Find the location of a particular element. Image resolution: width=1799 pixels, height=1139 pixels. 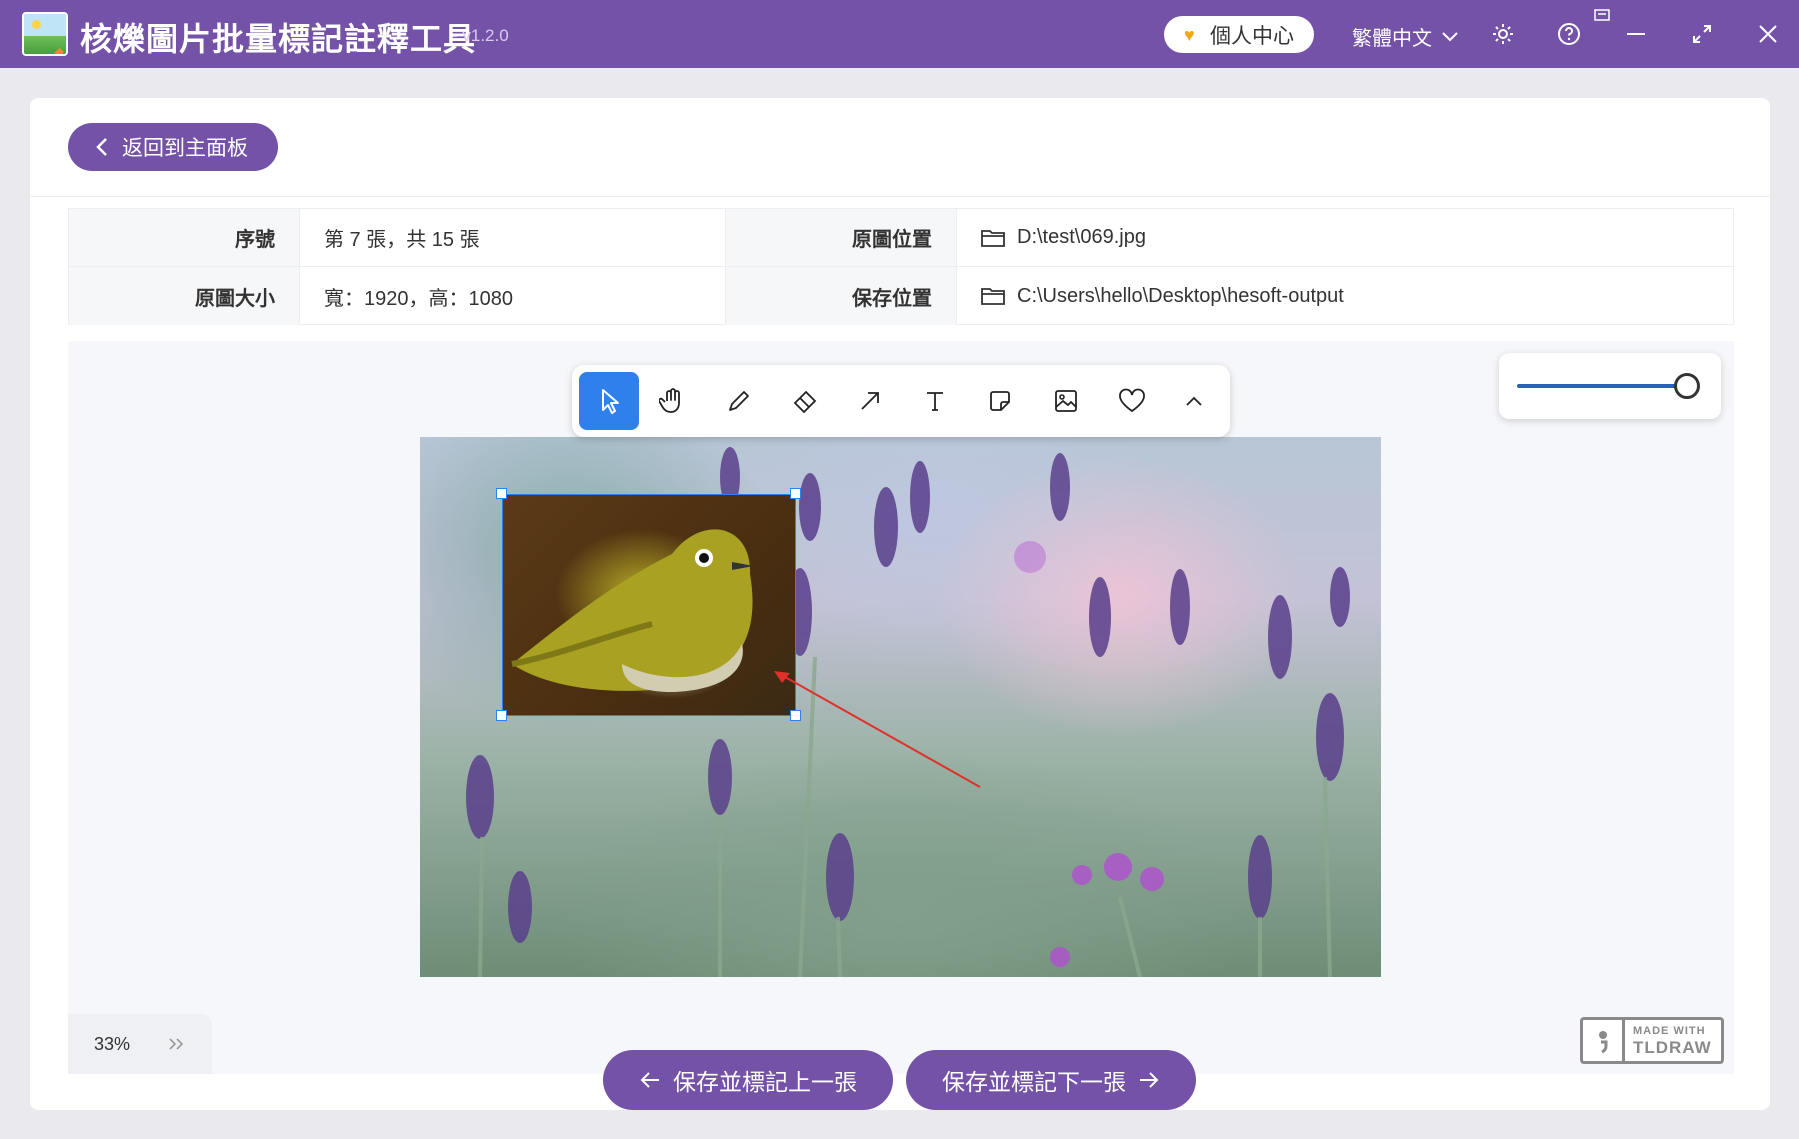

help-icon is located at coordinates (1569, 34).